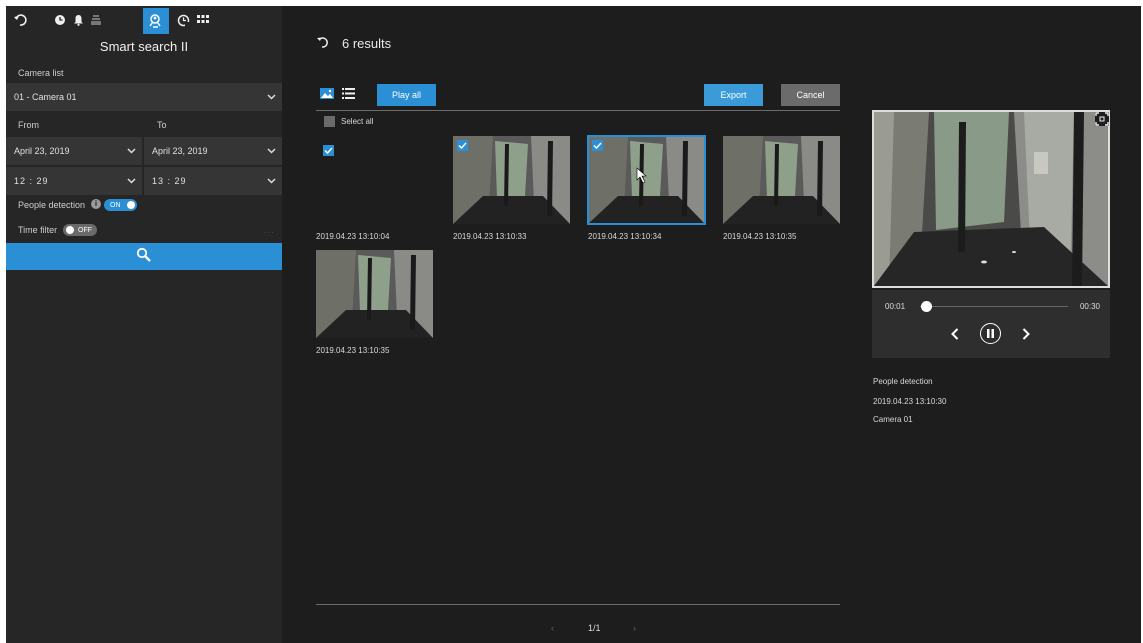  I want to click on toggle-state-text: OFF, so click(85, 230).